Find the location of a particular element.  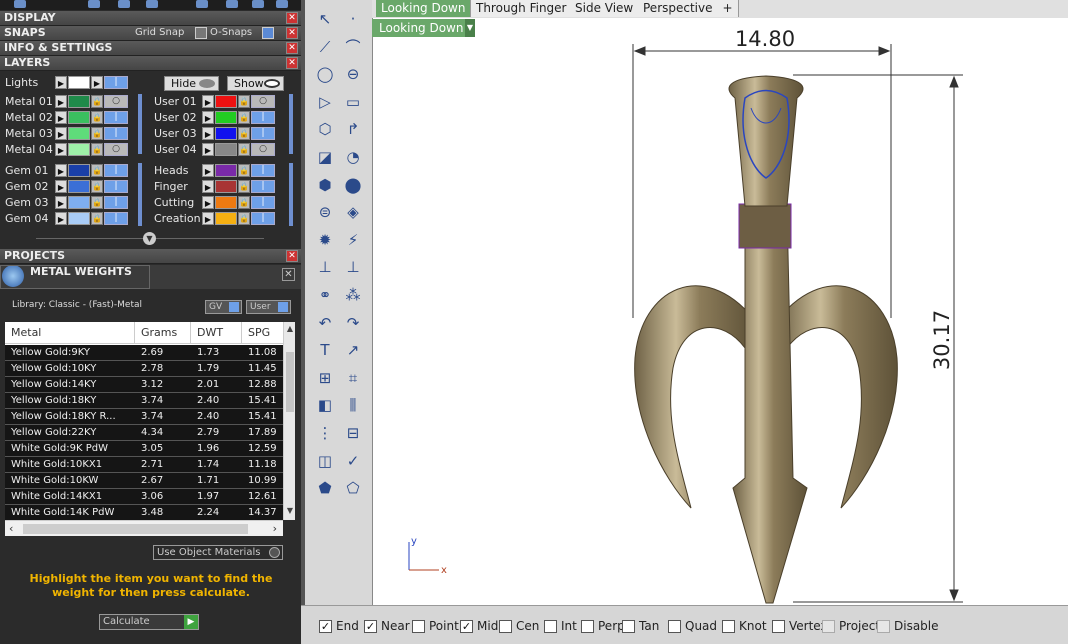

tab-side-view: Side View is located at coordinates (605, 8).